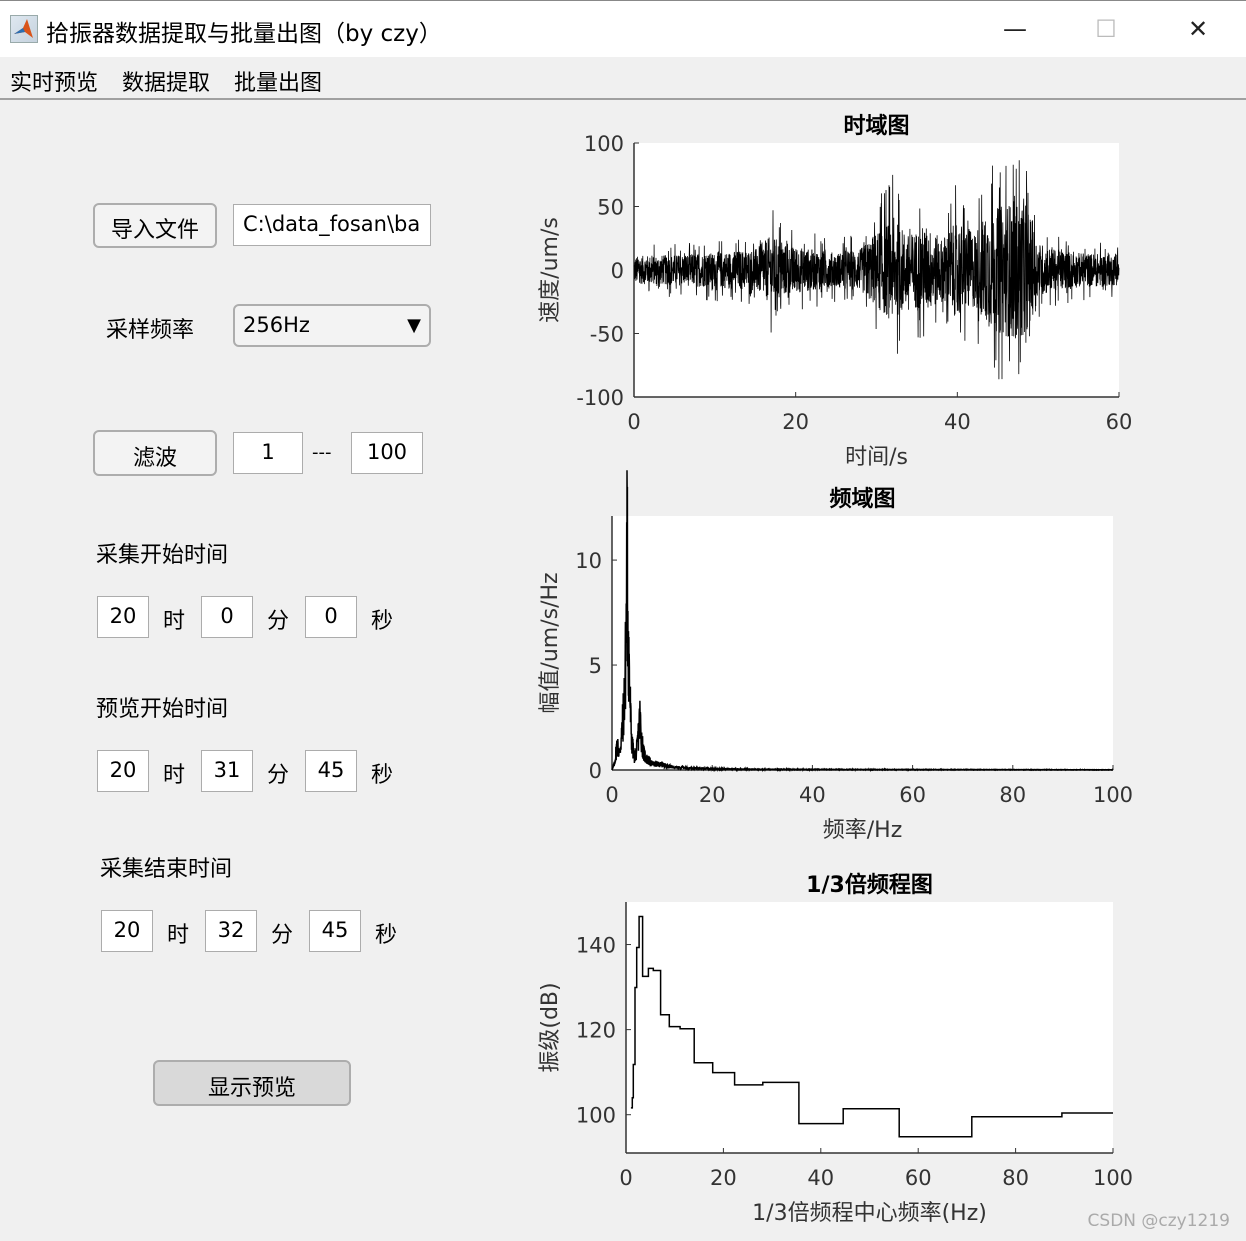 This screenshot has width=1246, height=1241. Describe the element at coordinates (596, 1031) in the screenshot. I see `y-tick-label: 120` at that location.